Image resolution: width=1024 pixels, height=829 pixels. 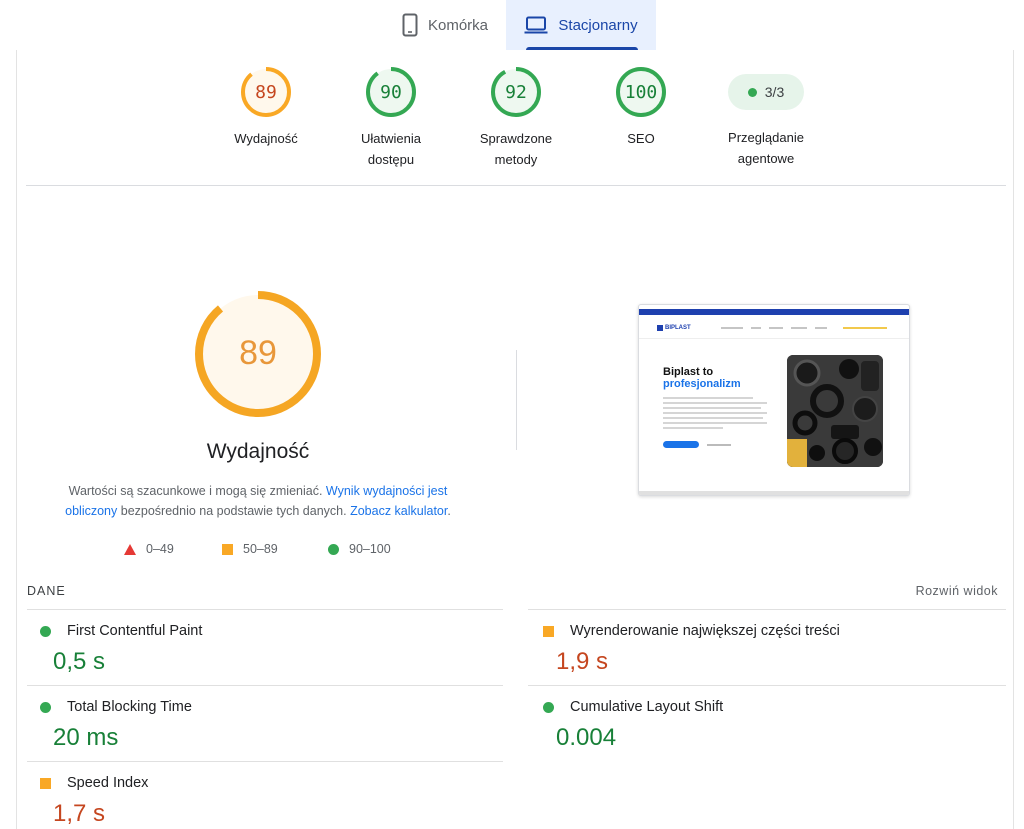 I want to click on metric-name: Cumulative Layout Shift, so click(x=647, y=707).